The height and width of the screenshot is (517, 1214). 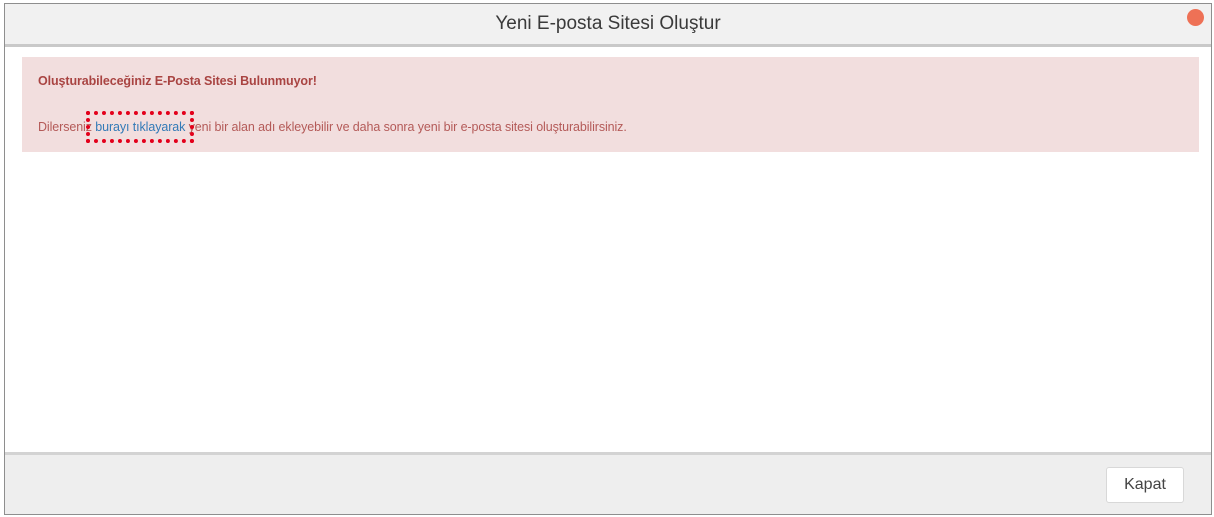 I want to click on close-dot-icon, so click(x=1195, y=17).